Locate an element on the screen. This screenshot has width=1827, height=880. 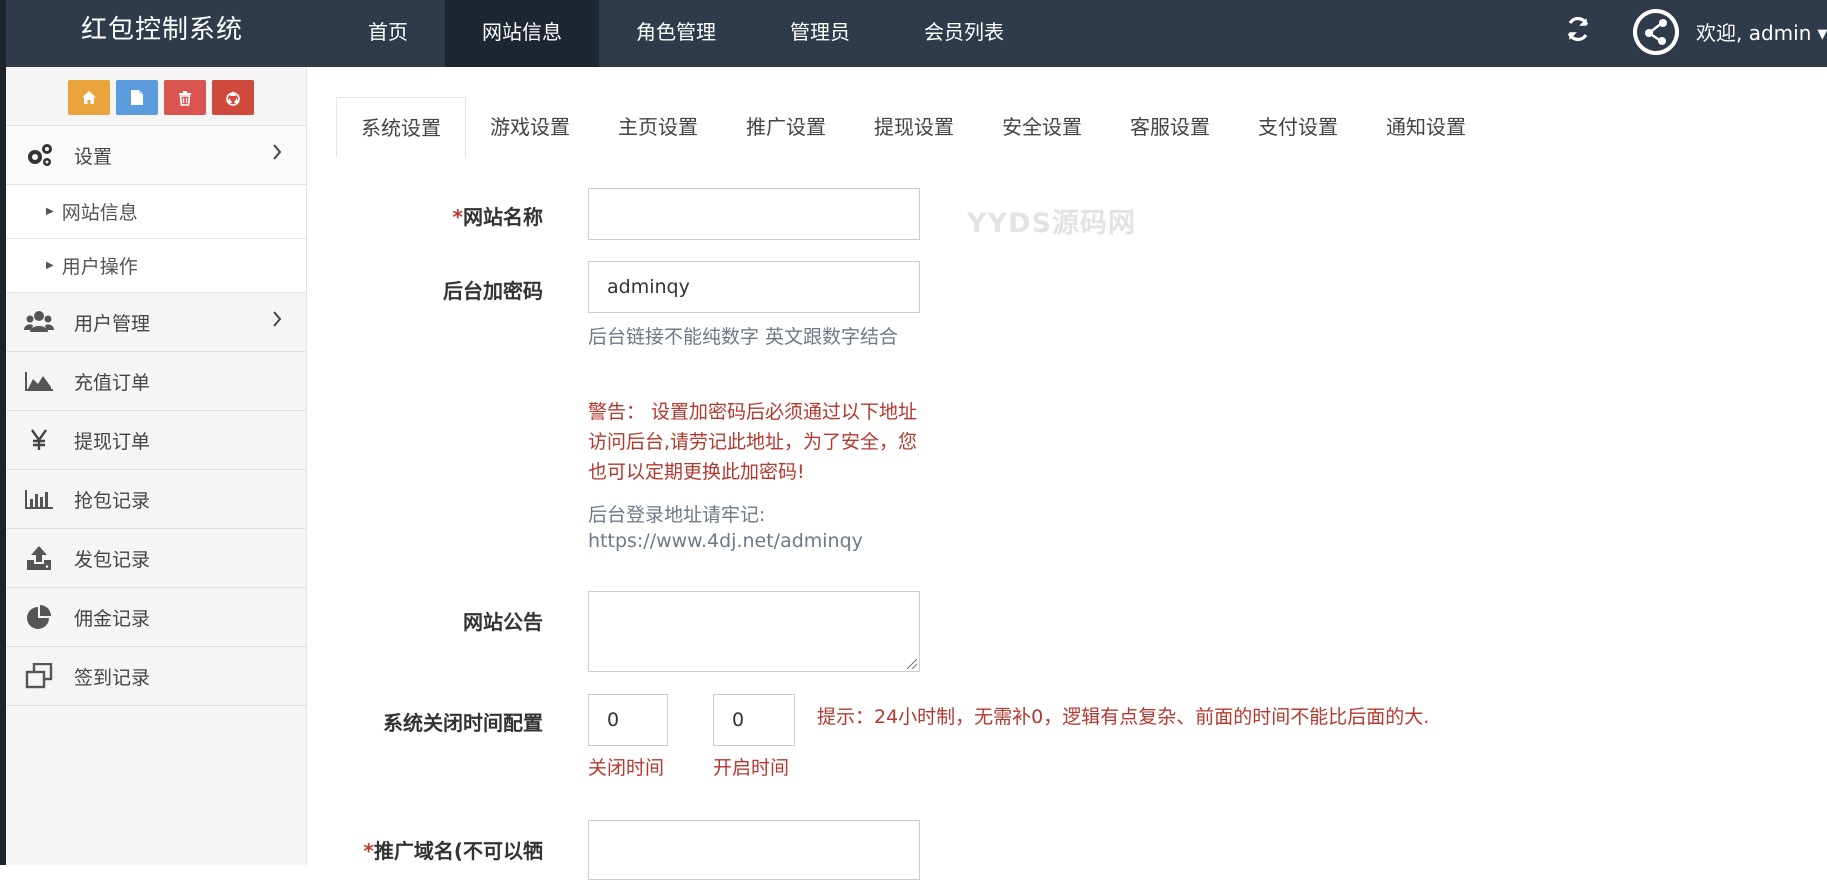
share-nodes-icon is located at coordinates (1656, 32).